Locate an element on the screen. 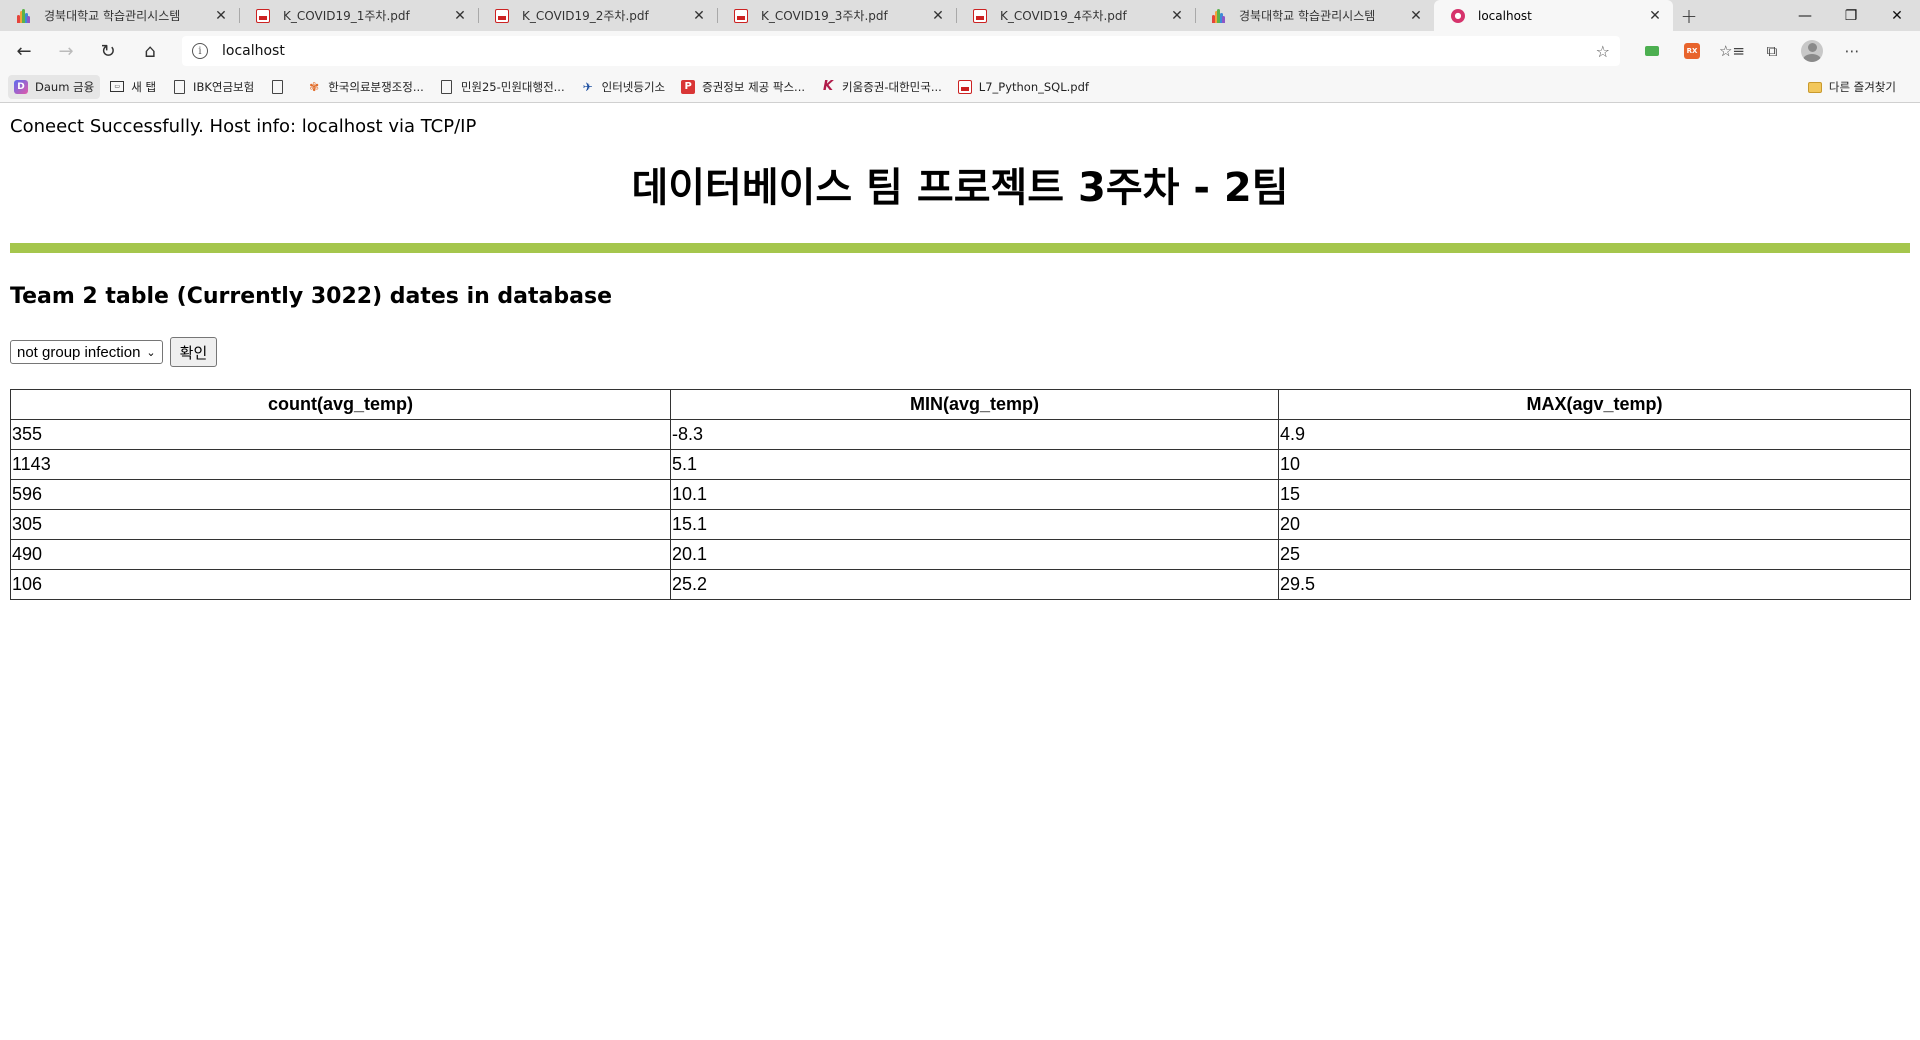  more-menu-icon: ⋯ is located at coordinates (1852, 51).